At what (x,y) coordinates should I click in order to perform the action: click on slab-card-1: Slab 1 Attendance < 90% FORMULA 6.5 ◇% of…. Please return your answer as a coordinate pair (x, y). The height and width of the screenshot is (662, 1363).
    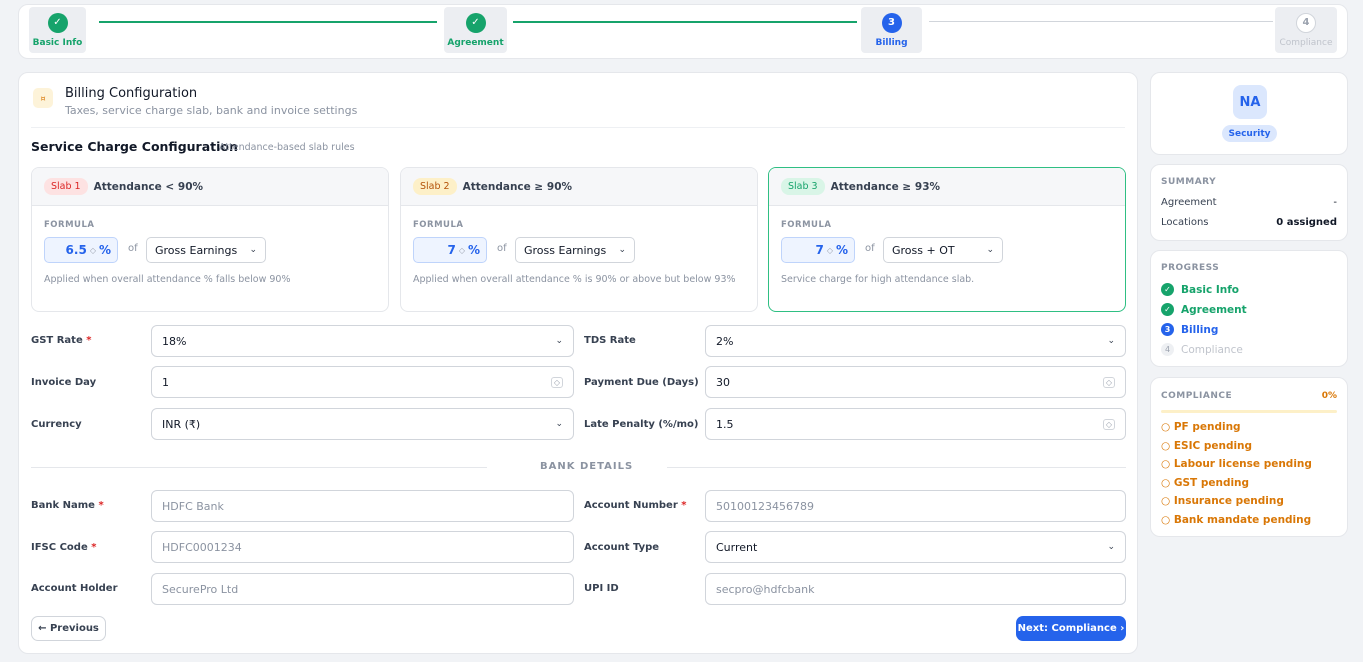
    Looking at the image, I should click on (210, 239).